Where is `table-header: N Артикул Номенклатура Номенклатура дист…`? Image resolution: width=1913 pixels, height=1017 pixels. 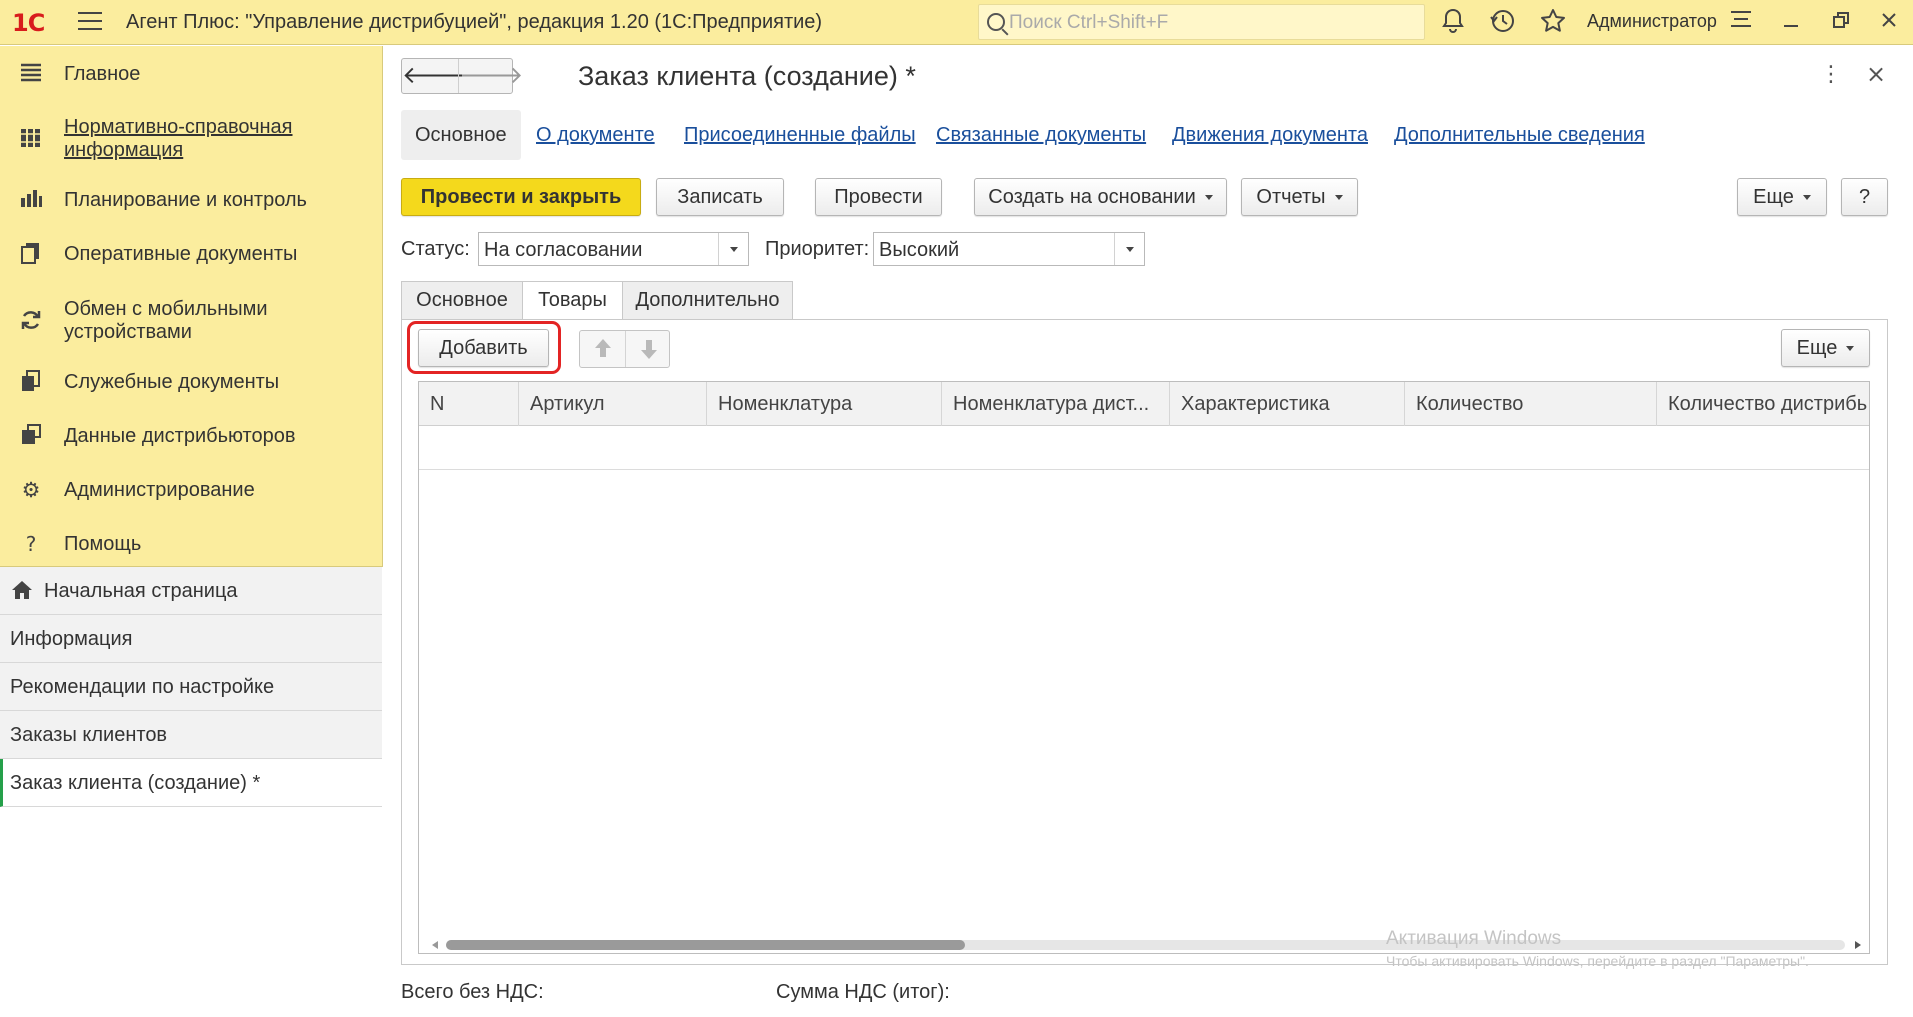
table-header: N Артикул Номенклатура Номенклатура дист… is located at coordinates (1144, 404).